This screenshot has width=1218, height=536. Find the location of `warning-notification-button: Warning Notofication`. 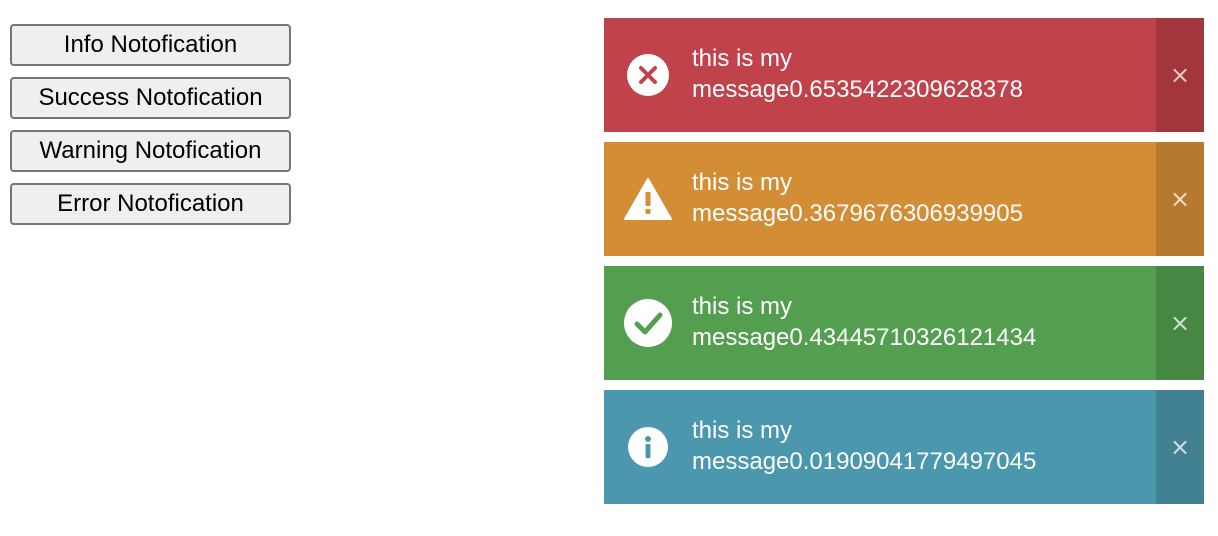

warning-notification-button: Warning Notofication is located at coordinates (150, 151).